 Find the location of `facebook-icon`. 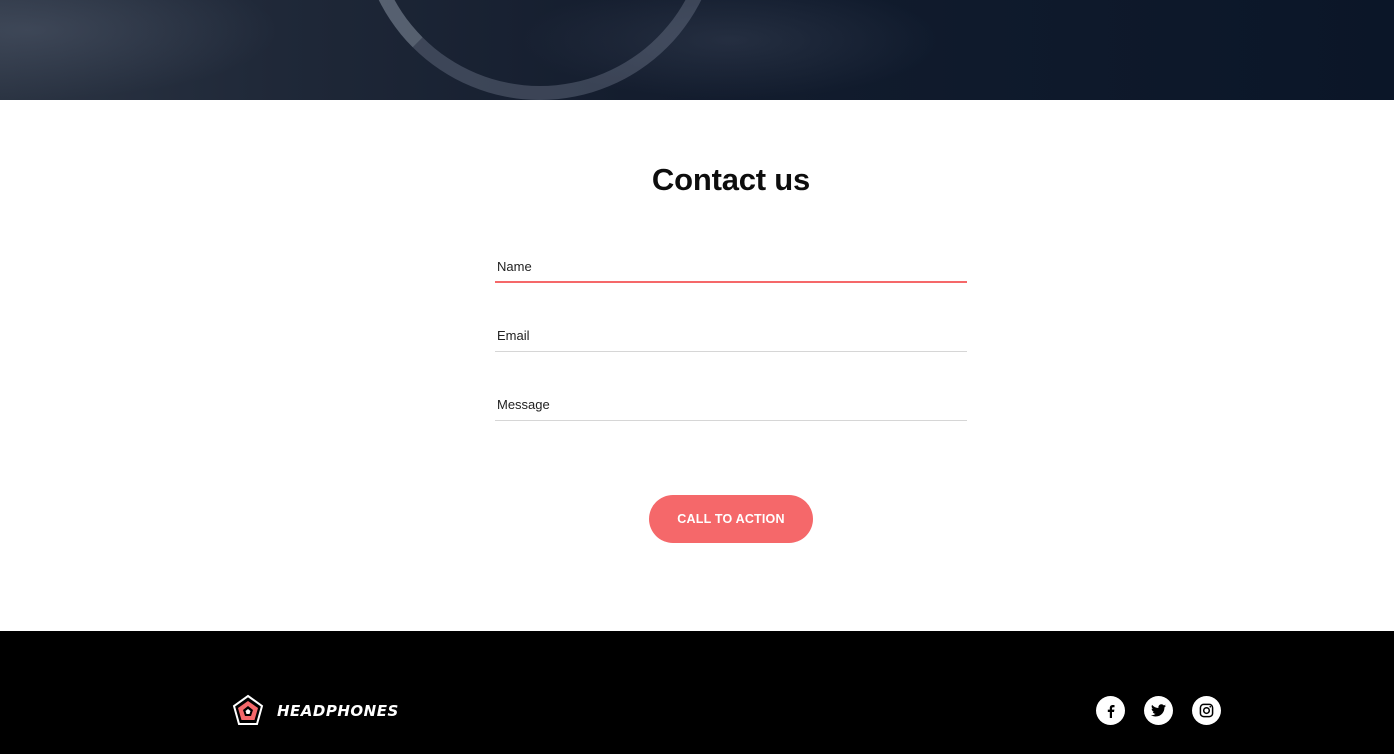

facebook-icon is located at coordinates (1110, 711).